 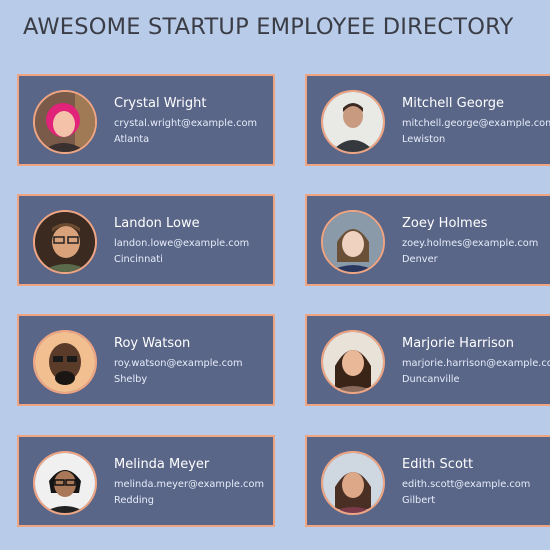 I want to click on employee-name: Edith Scott, so click(x=438, y=464).